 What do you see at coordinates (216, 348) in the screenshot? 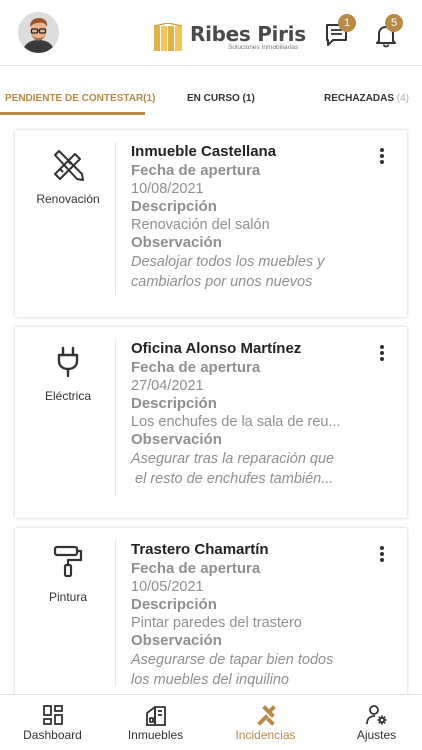
I see `card-title: Oficina Alonso Martínez` at bounding box center [216, 348].